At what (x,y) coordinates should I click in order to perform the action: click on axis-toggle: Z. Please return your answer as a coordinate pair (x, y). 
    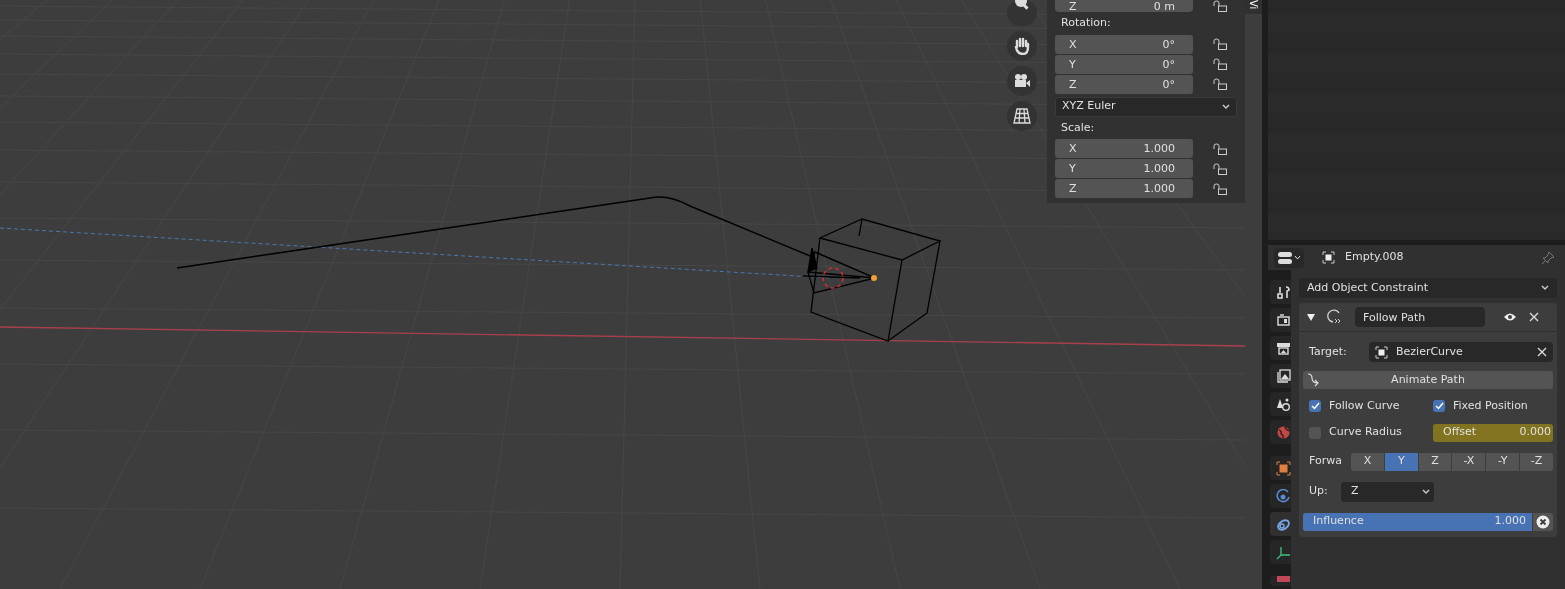
    Looking at the image, I should click on (1435, 461).